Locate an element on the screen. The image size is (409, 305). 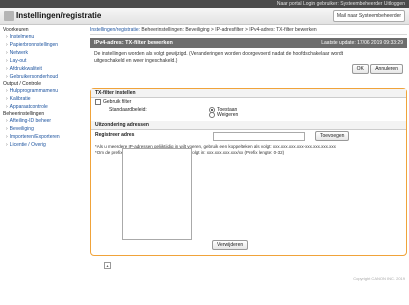
use-filter-row: Gebruik filter is located at coordinates (248, 102).